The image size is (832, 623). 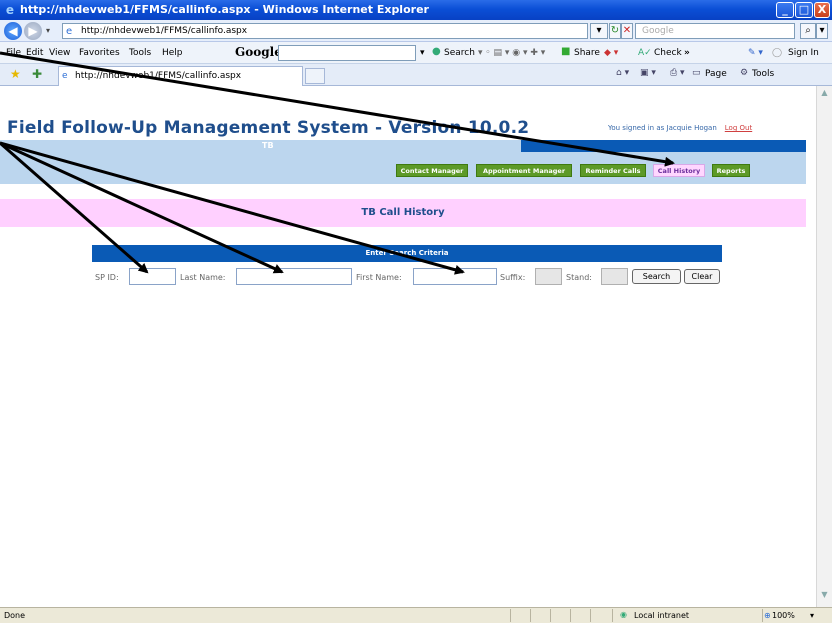 What do you see at coordinates (455, 276) in the screenshot?
I see `first-name-input` at bounding box center [455, 276].